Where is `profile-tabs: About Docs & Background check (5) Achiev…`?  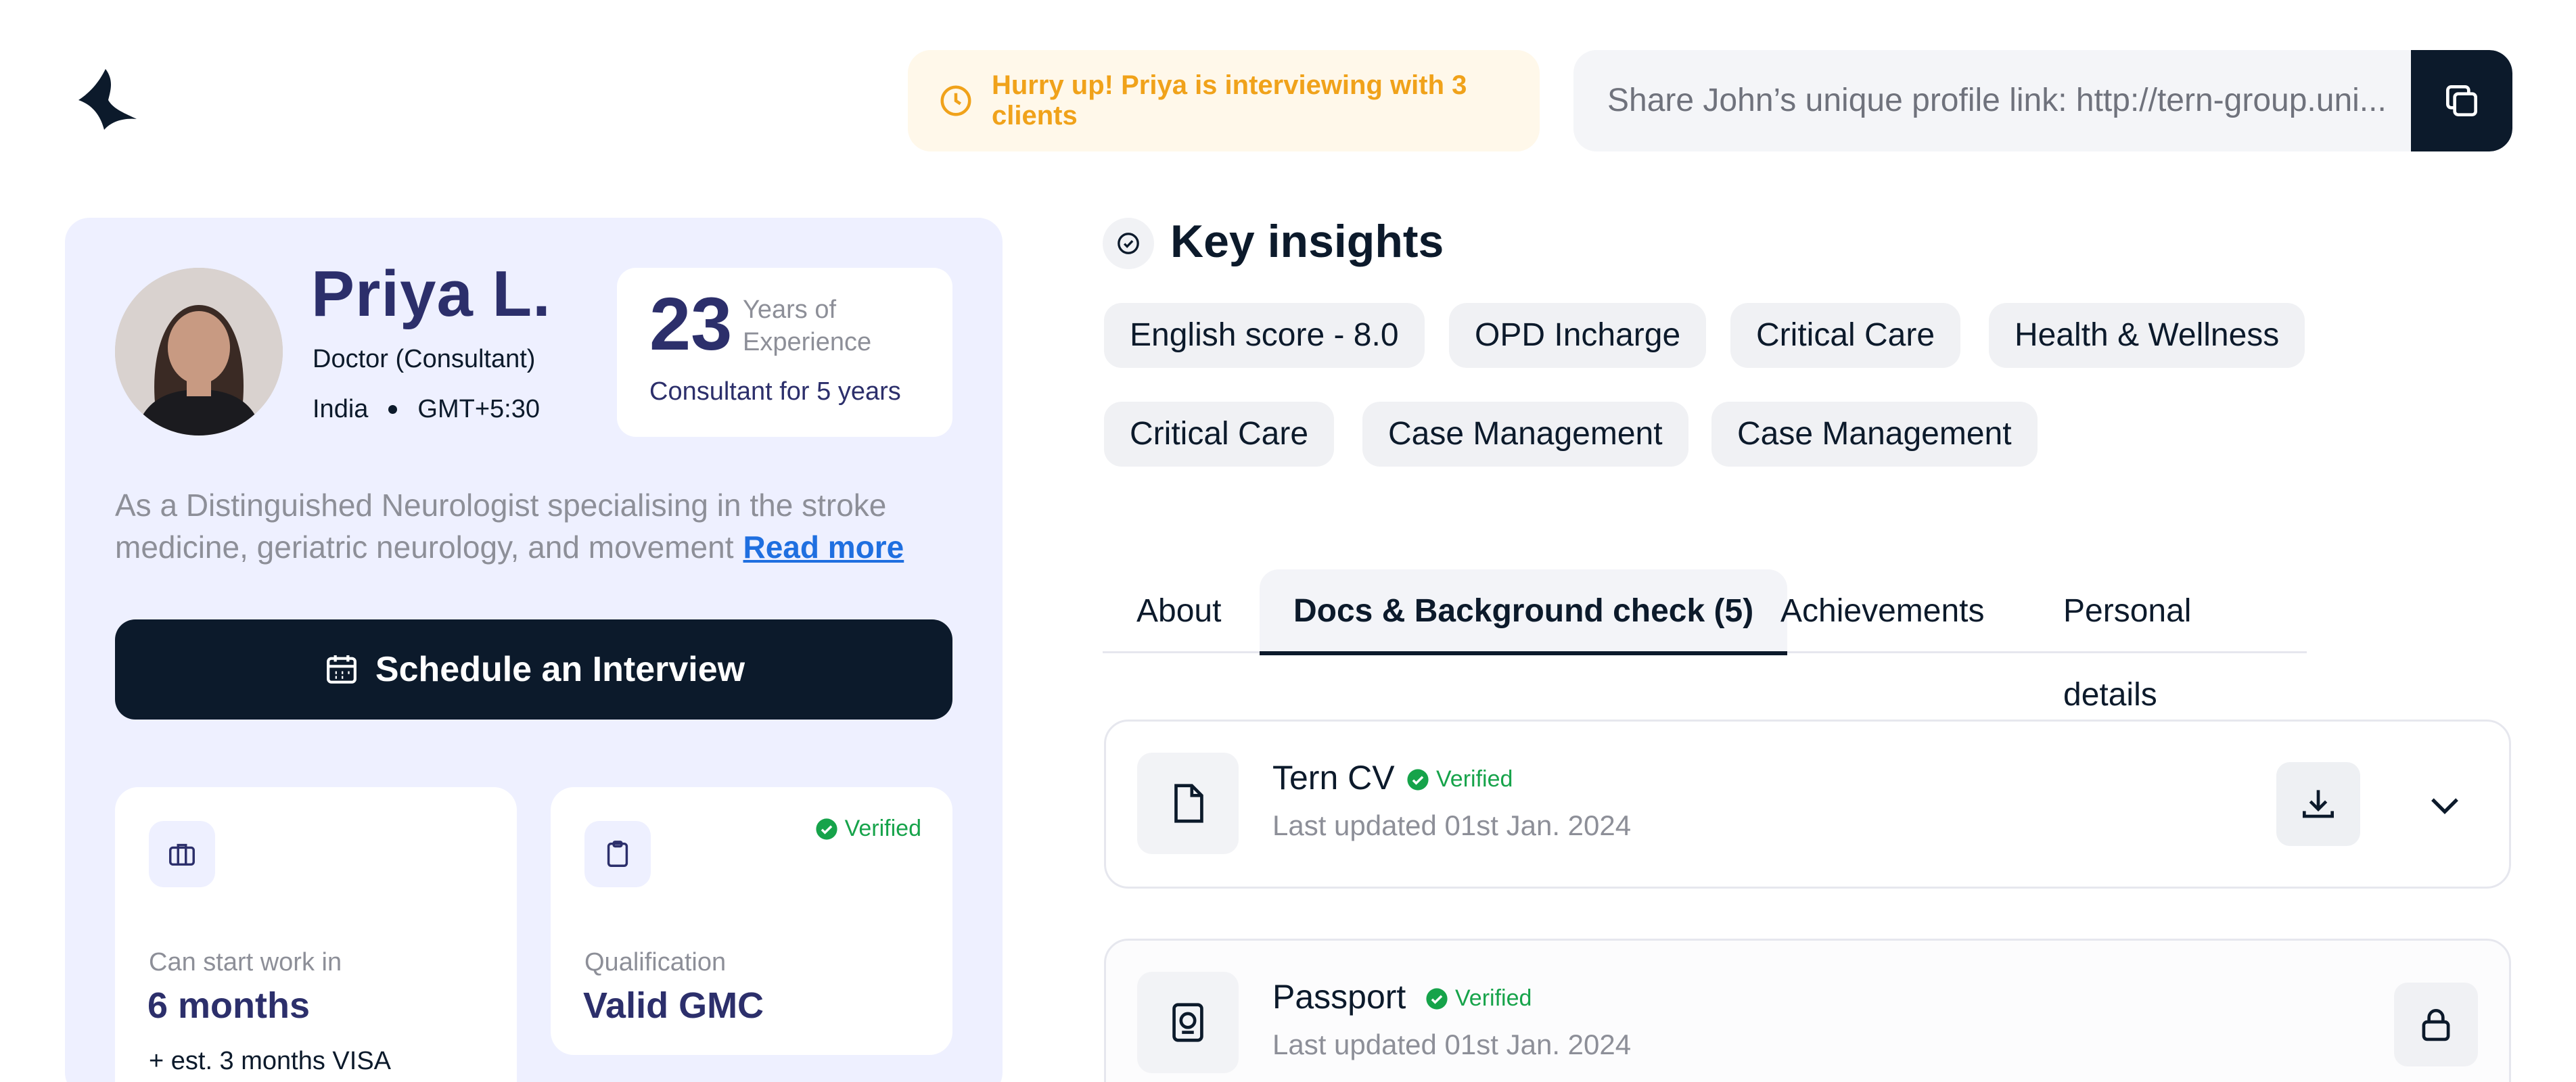
profile-tabs: About Docs & Background check (5) Achiev… is located at coordinates (1705, 641).